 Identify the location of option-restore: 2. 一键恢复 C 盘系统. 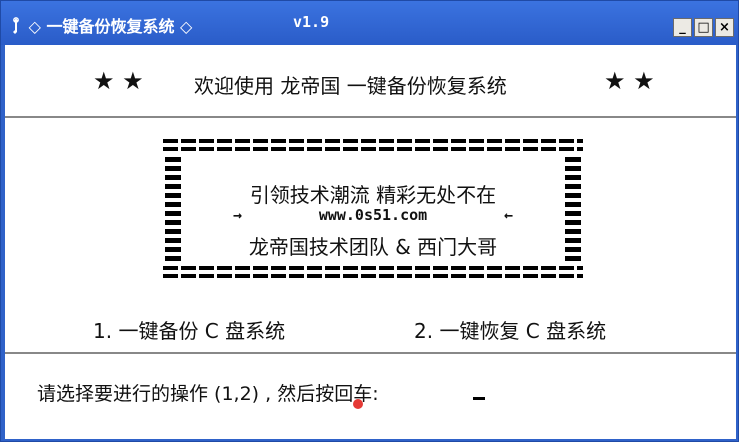
(510, 331).